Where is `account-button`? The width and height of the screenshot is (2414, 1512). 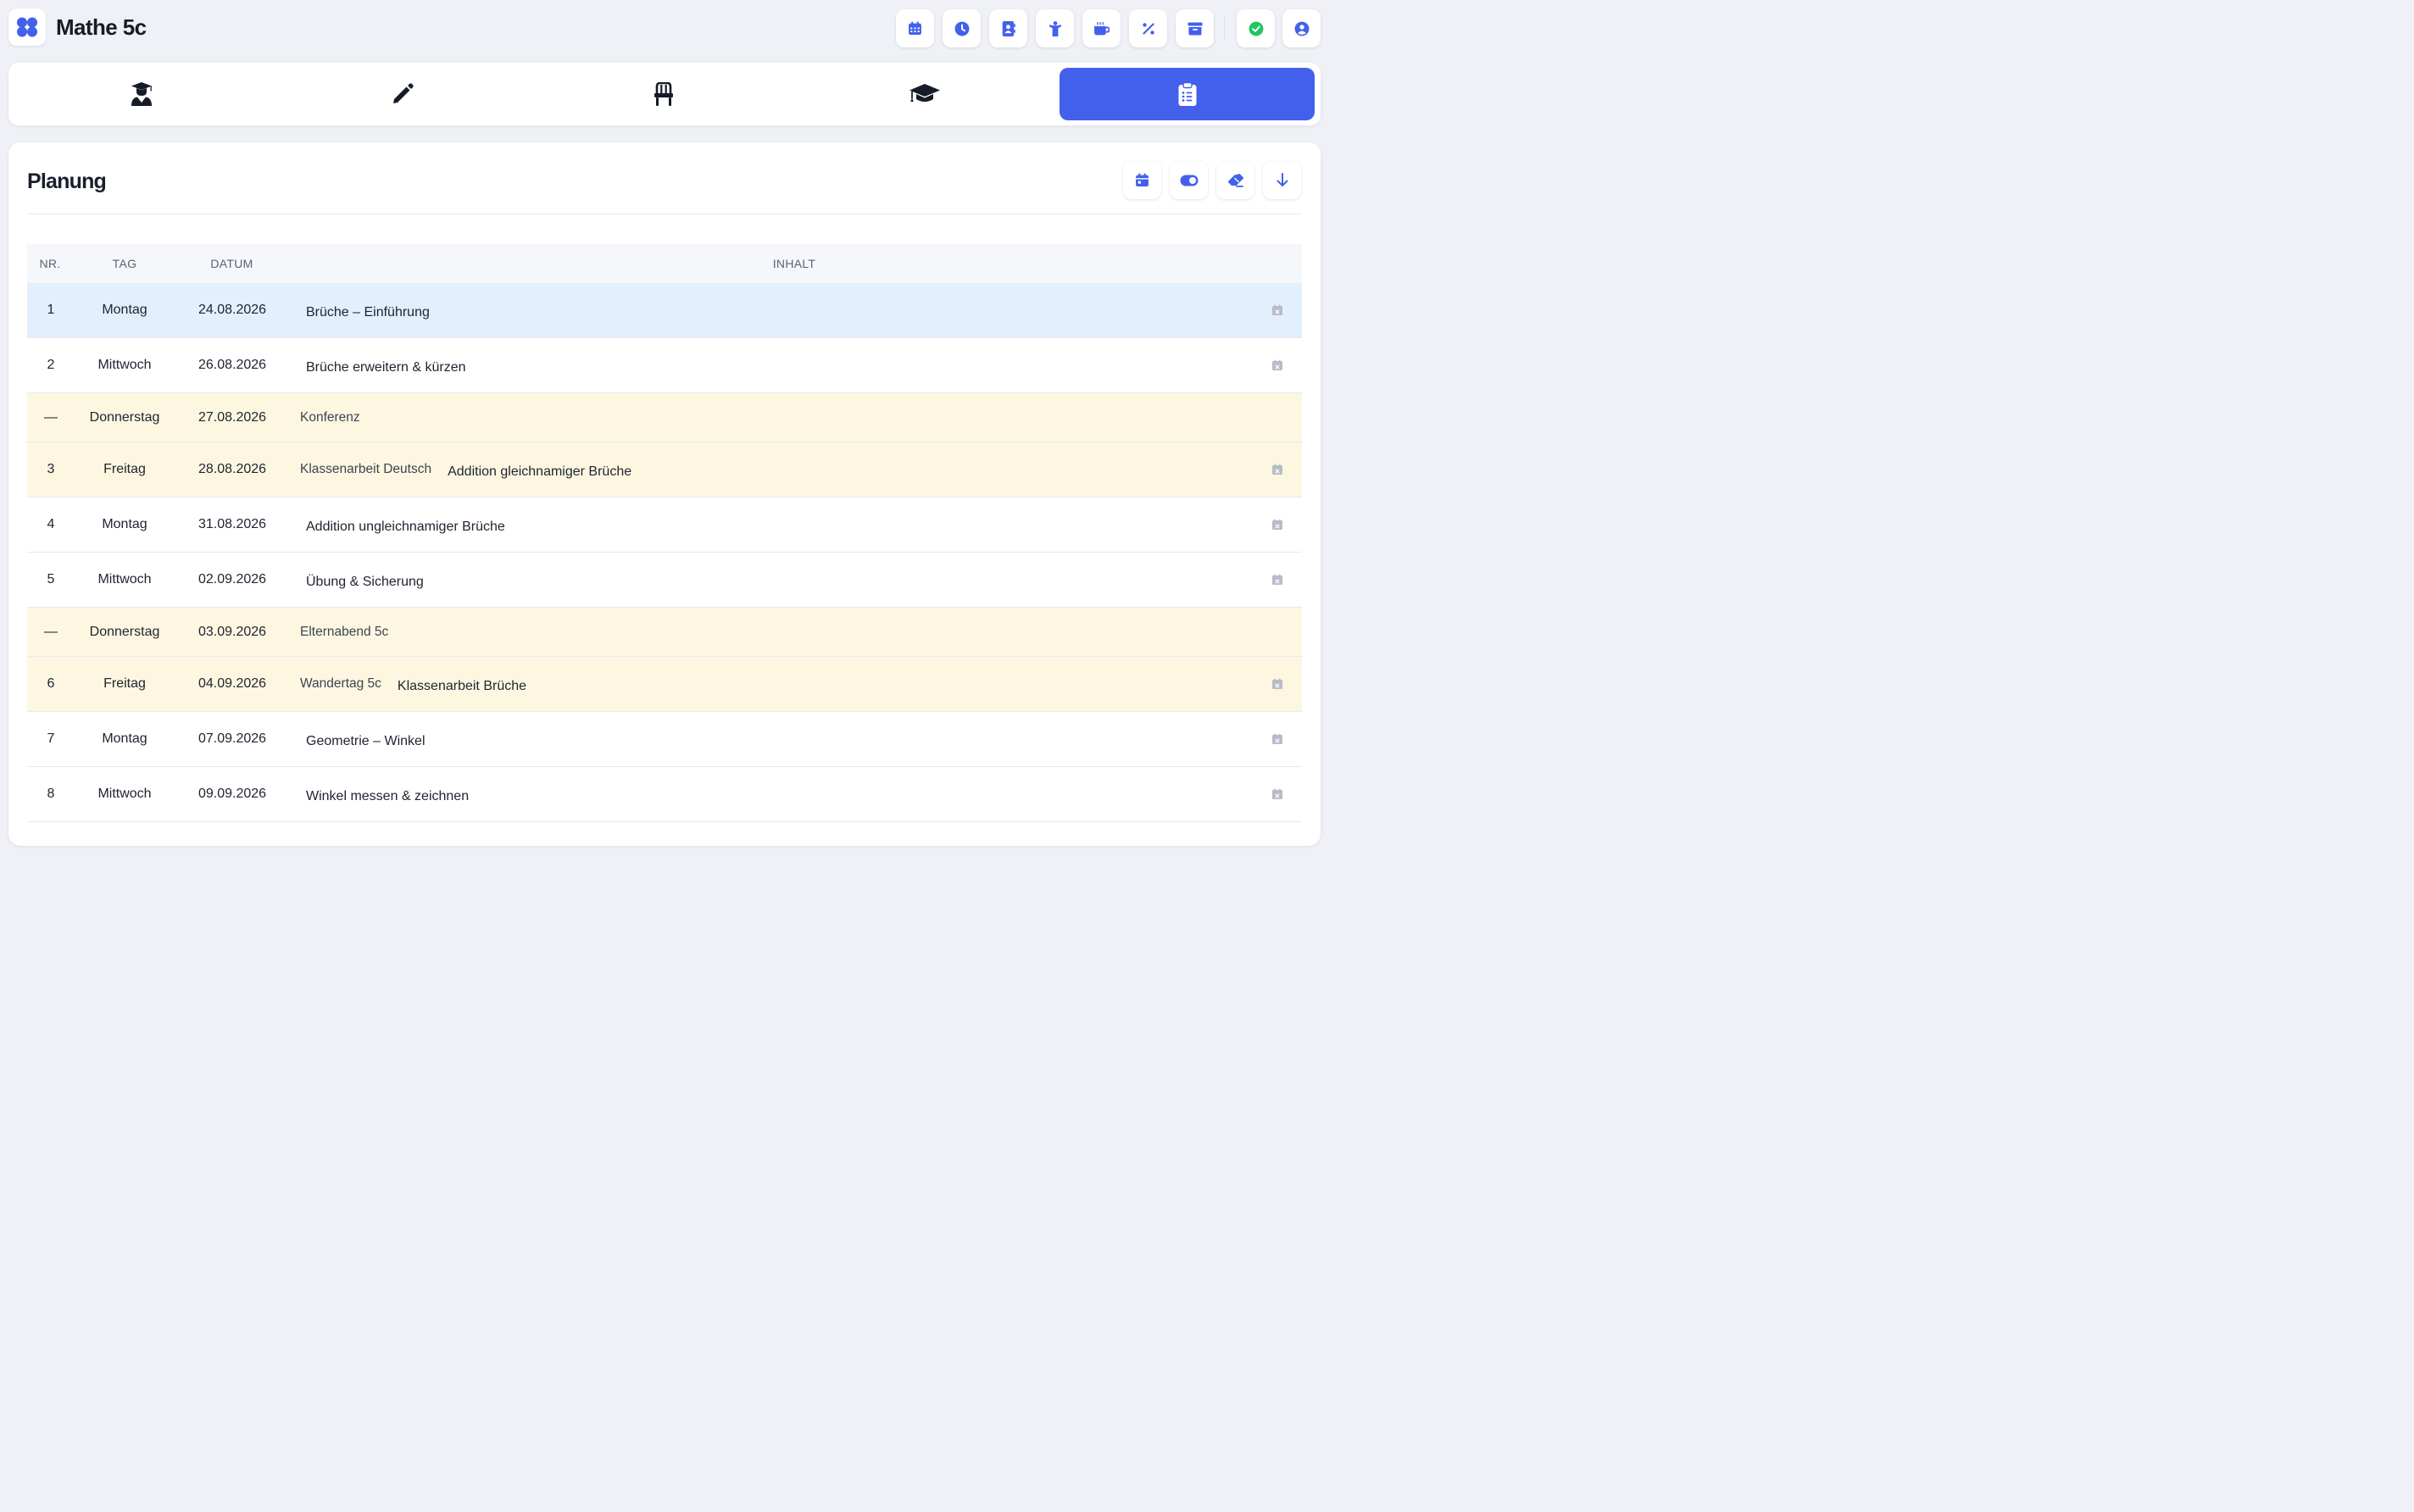
account-button is located at coordinates (1301, 28).